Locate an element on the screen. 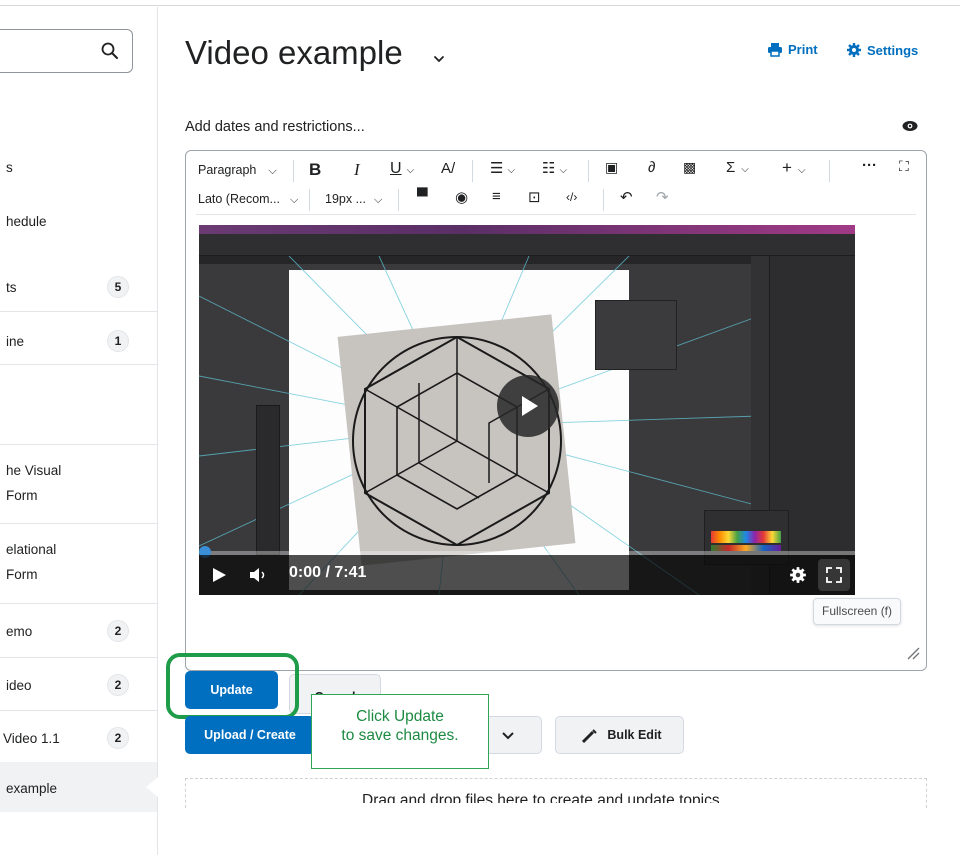  insert-more-button: + ⌵ is located at coordinates (794, 168).